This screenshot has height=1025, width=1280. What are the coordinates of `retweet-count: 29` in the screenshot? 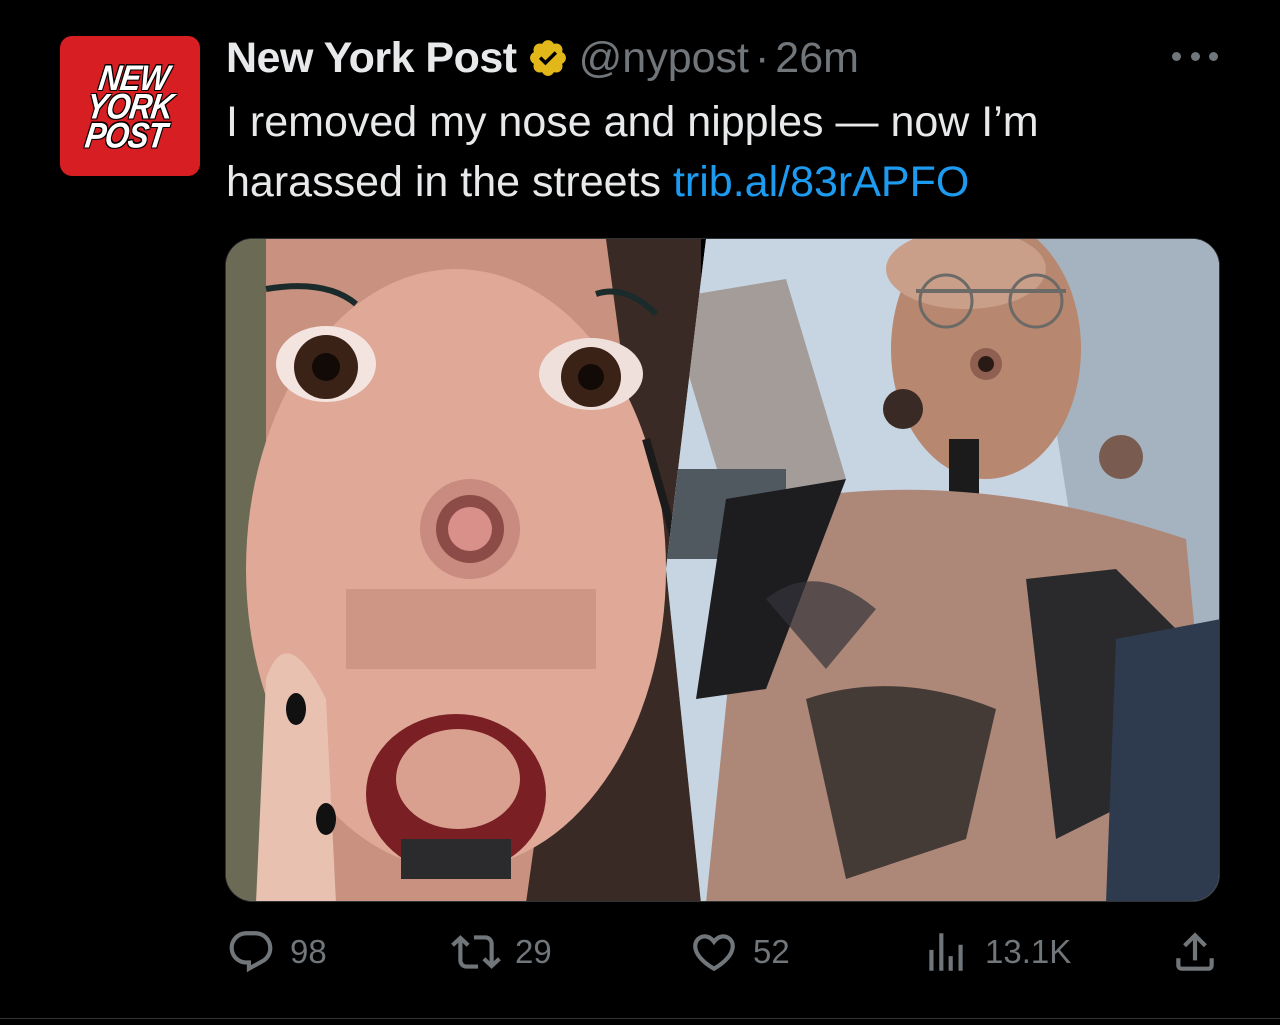 It's located at (533, 951).